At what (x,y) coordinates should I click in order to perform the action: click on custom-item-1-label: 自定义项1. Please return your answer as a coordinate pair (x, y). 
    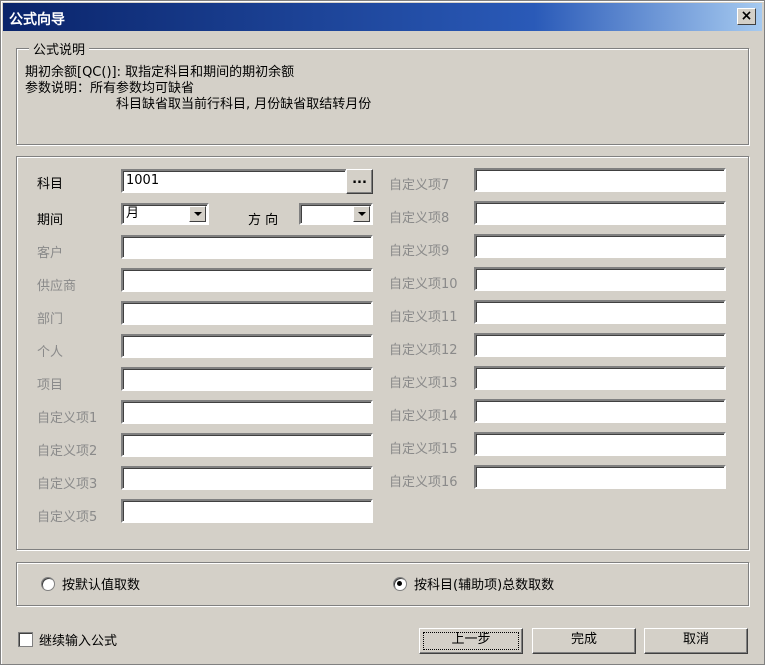
    Looking at the image, I should click on (67, 418).